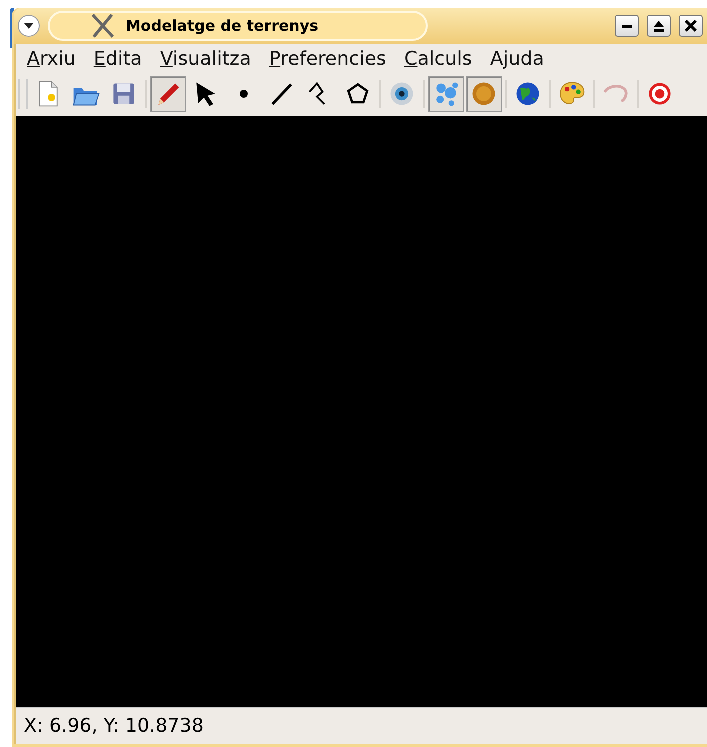  I want to click on maximize-button, so click(659, 26).